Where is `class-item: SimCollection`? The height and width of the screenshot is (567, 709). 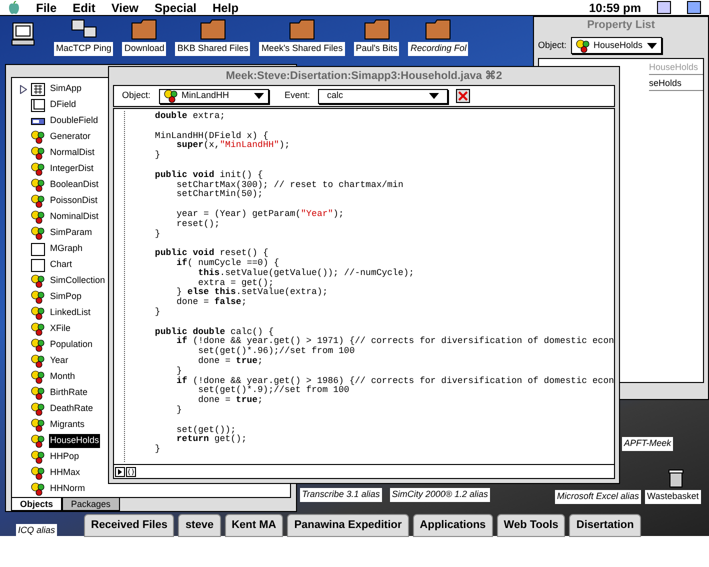
class-item: SimCollection is located at coordinates (77, 281).